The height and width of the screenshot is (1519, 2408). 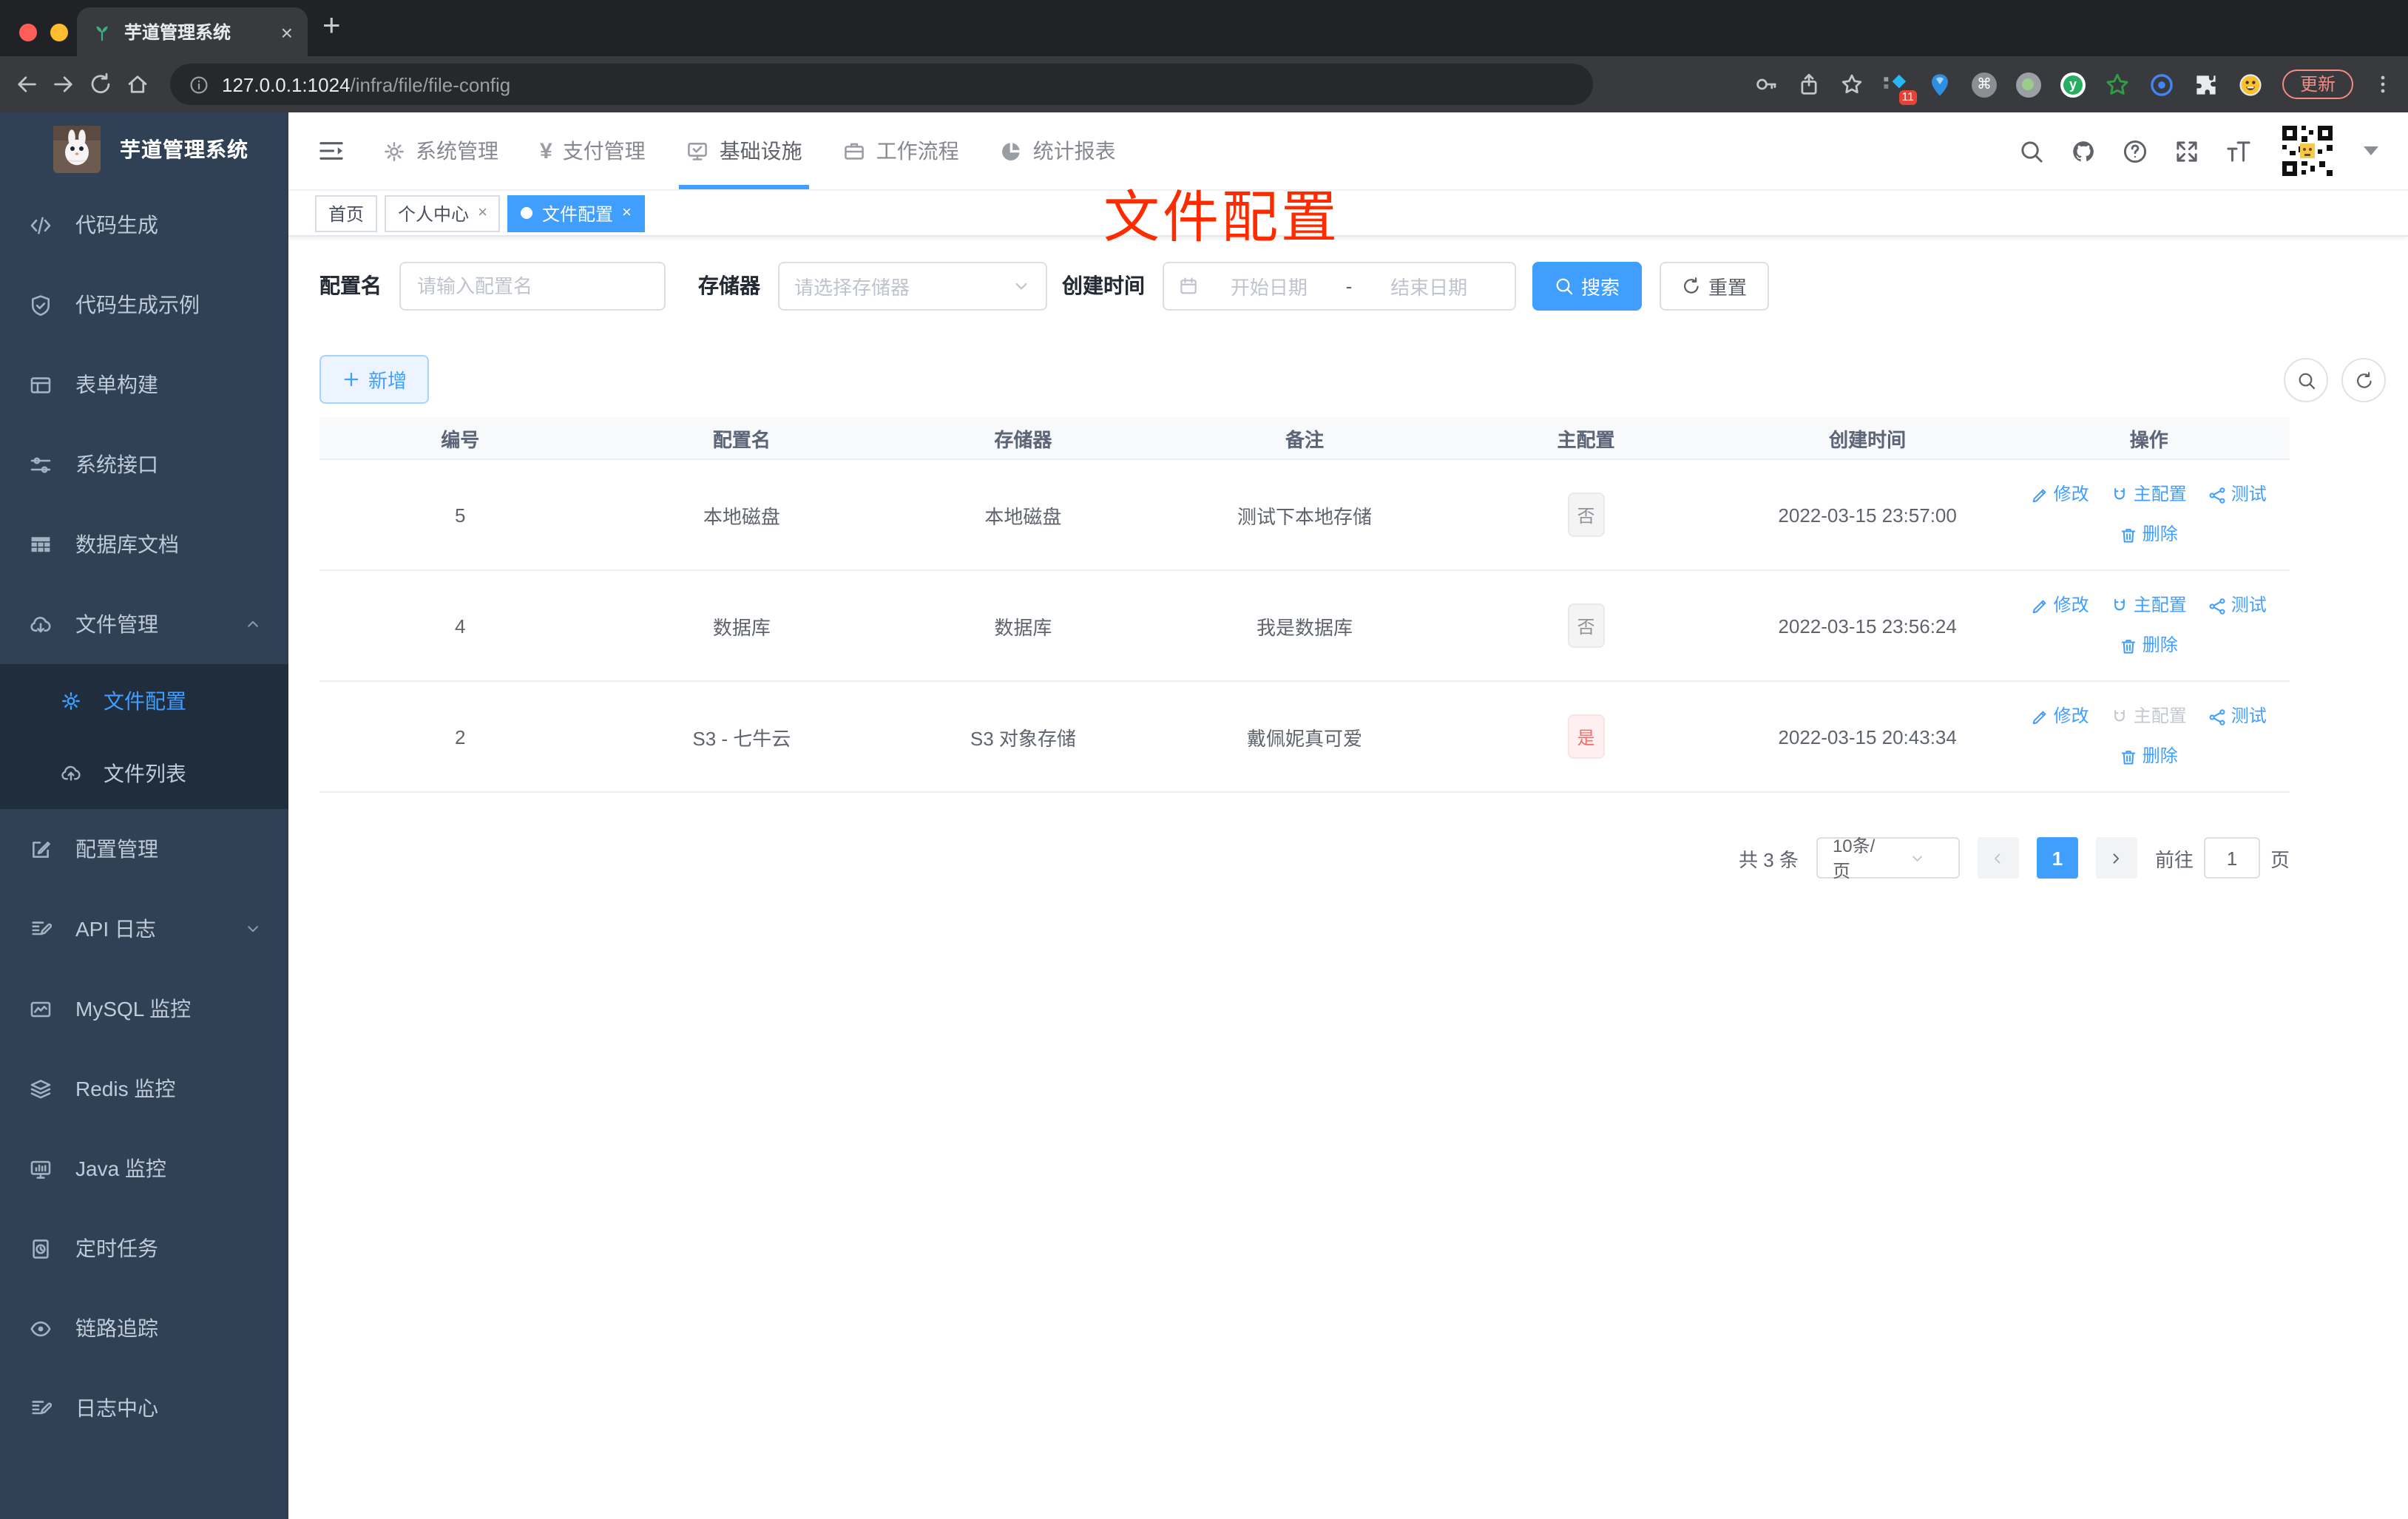 What do you see at coordinates (144, 1328) in the screenshot?
I see `sidebar-item-12: 链路追踪` at bounding box center [144, 1328].